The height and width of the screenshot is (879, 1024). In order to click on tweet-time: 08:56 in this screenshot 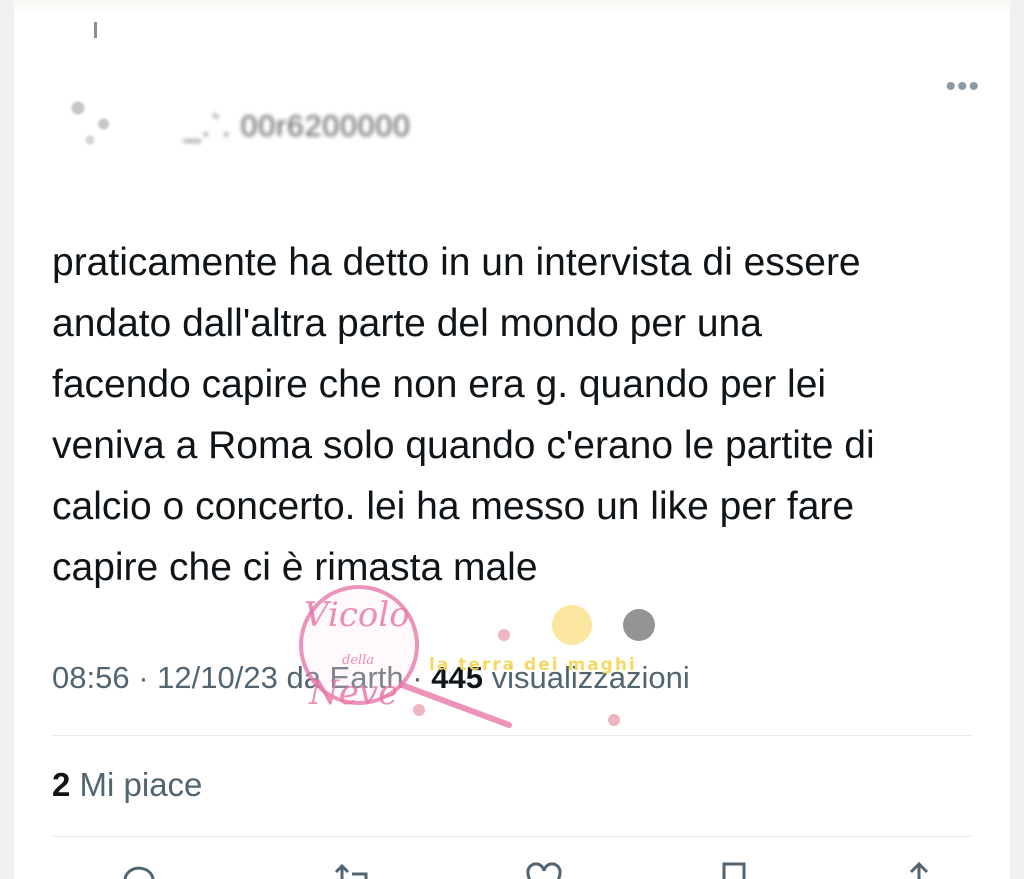, I will do `click(91, 677)`.